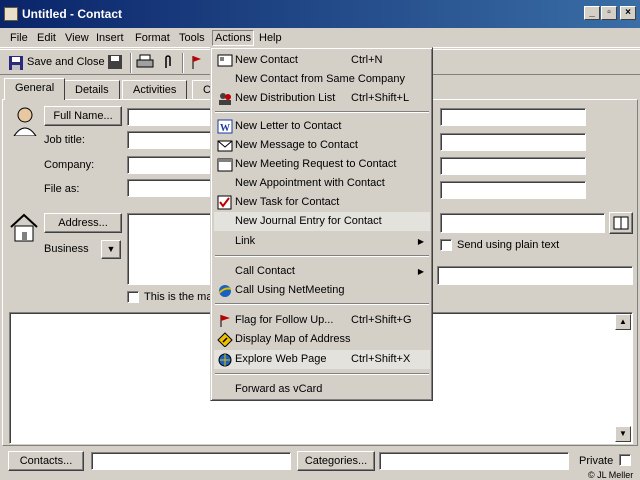 The height and width of the screenshot is (480, 640). Describe the element at coordinates (474, 461) in the screenshot. I see `categories-field` at that location.